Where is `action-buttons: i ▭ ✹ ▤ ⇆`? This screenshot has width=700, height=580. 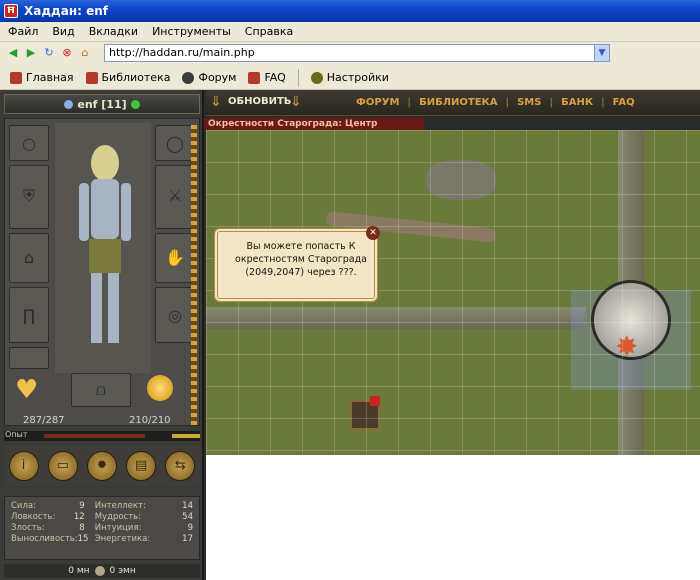
action-buttons: i ▭ ✹ ▤ ⇆ is located at coordinates (102, 466).